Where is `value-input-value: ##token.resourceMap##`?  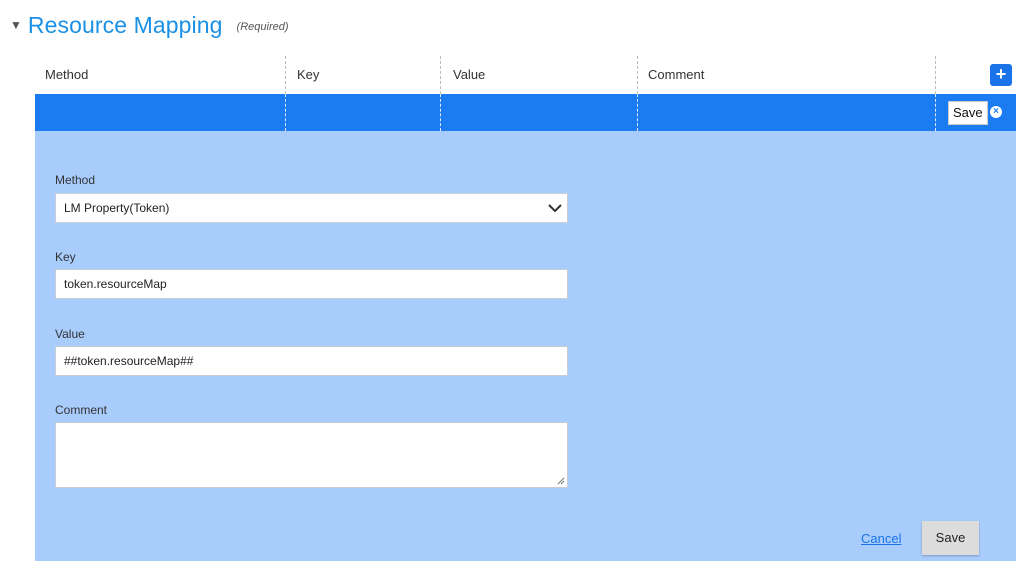
value-input-value: ##token.resourceMap## is located at coordinates (129, 361).